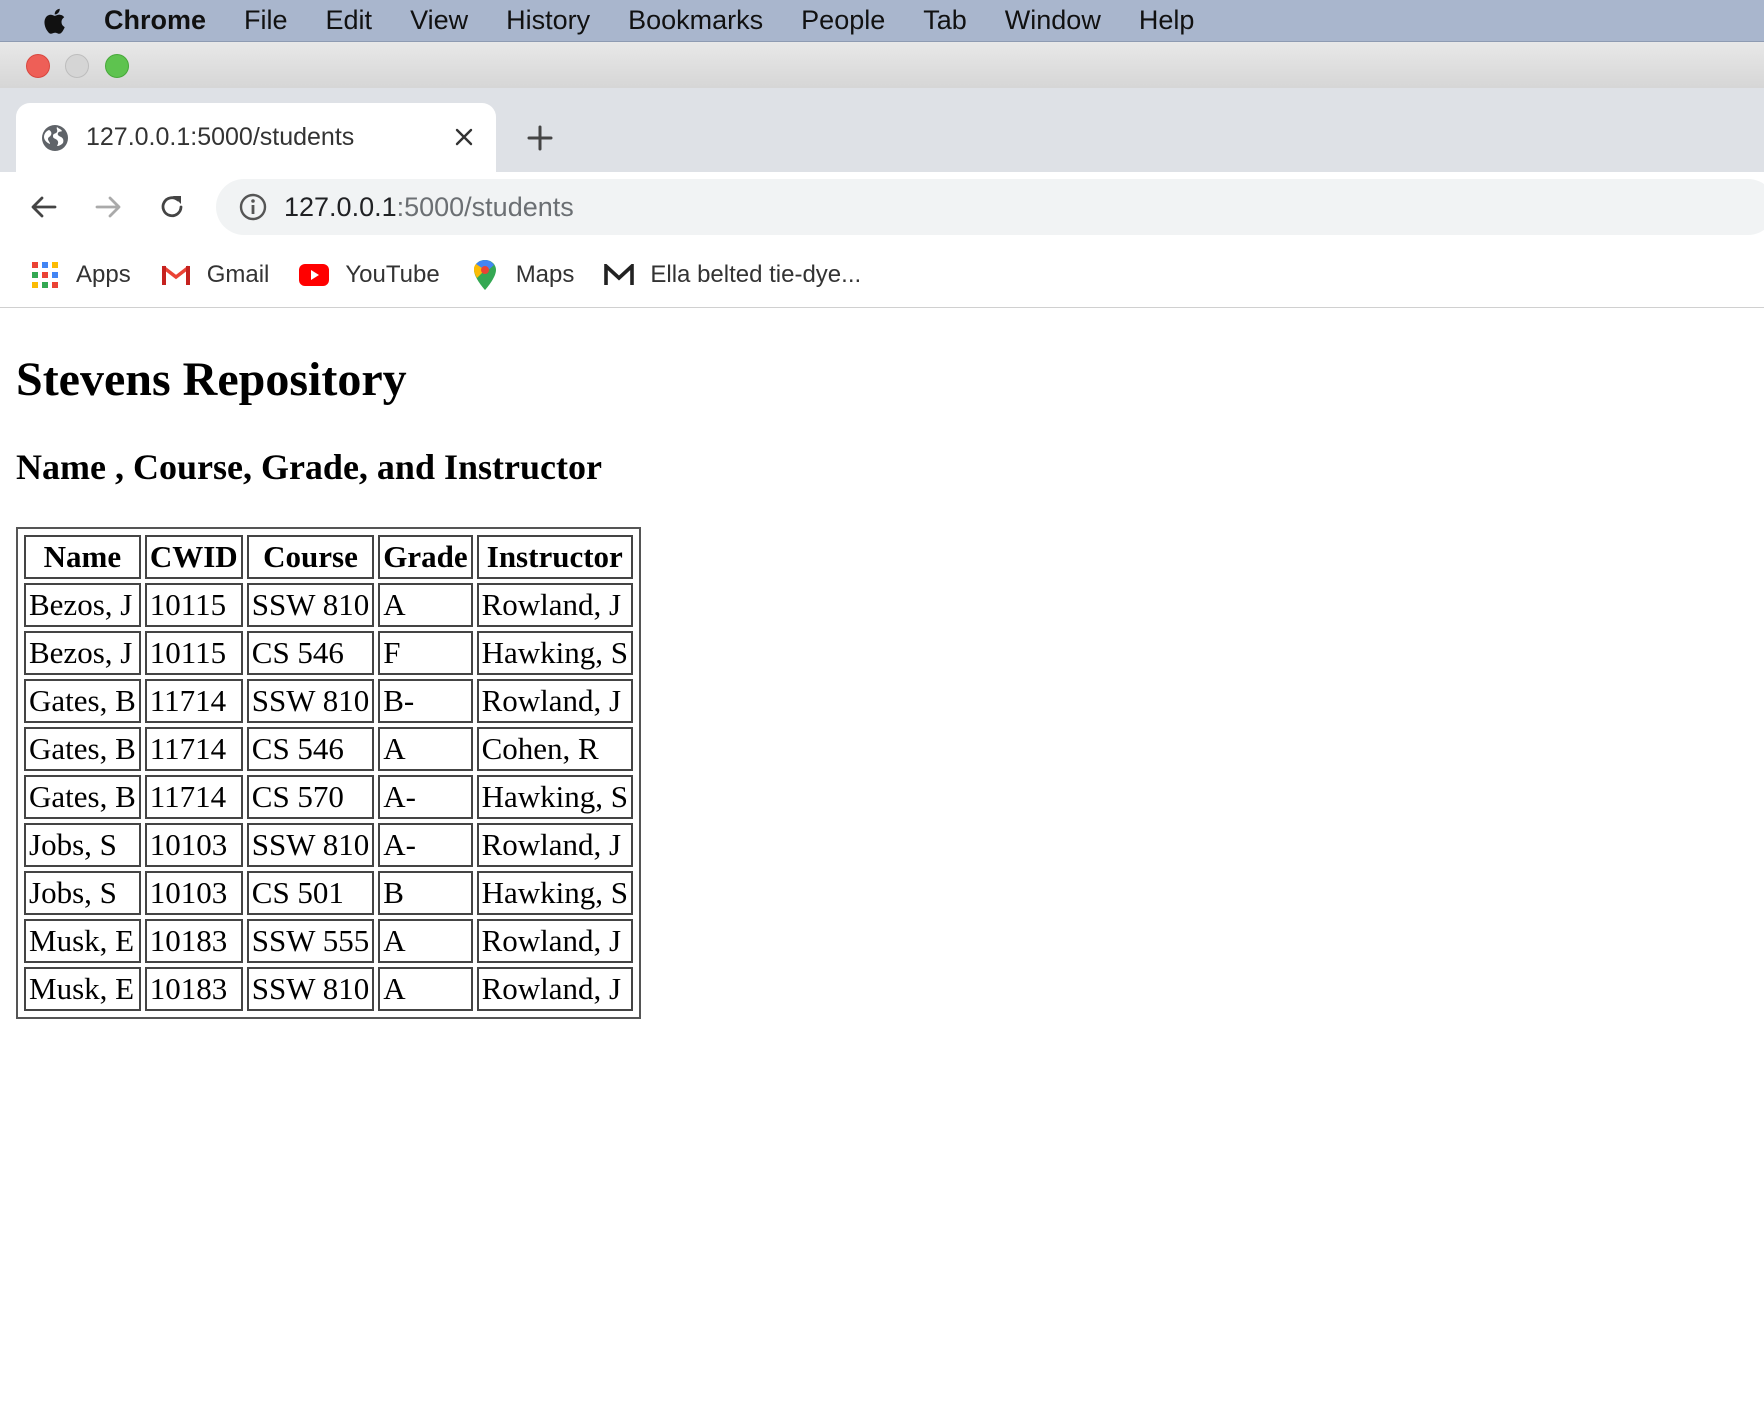 Image resolution: width=1764 pixels, height=1426 pixels. What do you see at coordinates (193, 845) in the screenshot?
I see `cell-cwid: 10103` at bounding box center [193, 845].